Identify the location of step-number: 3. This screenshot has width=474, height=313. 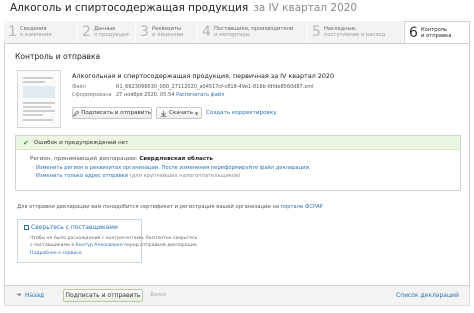
(144, 32).